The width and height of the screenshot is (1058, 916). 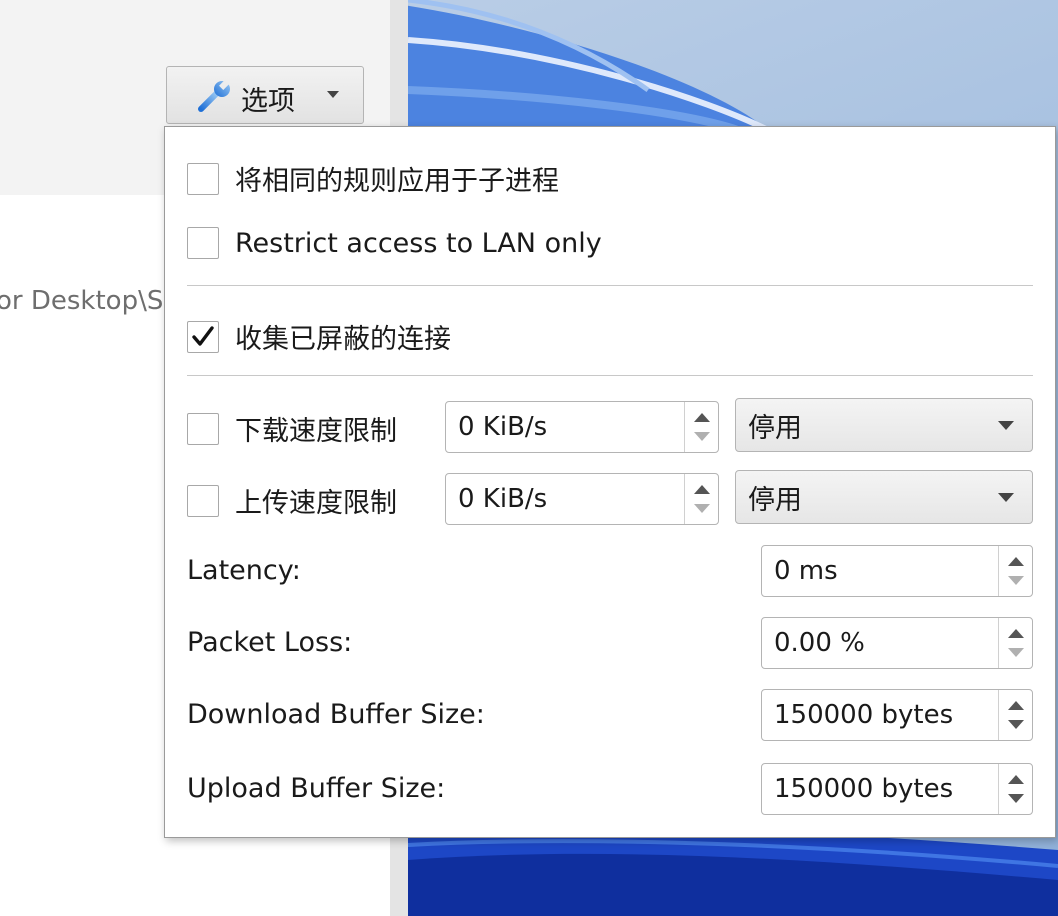 What do you see at coordinates (897, 643) in the screenshot?
I see `packet-loss-spinbox: 0.00 %` at bounding box center [897, 643].